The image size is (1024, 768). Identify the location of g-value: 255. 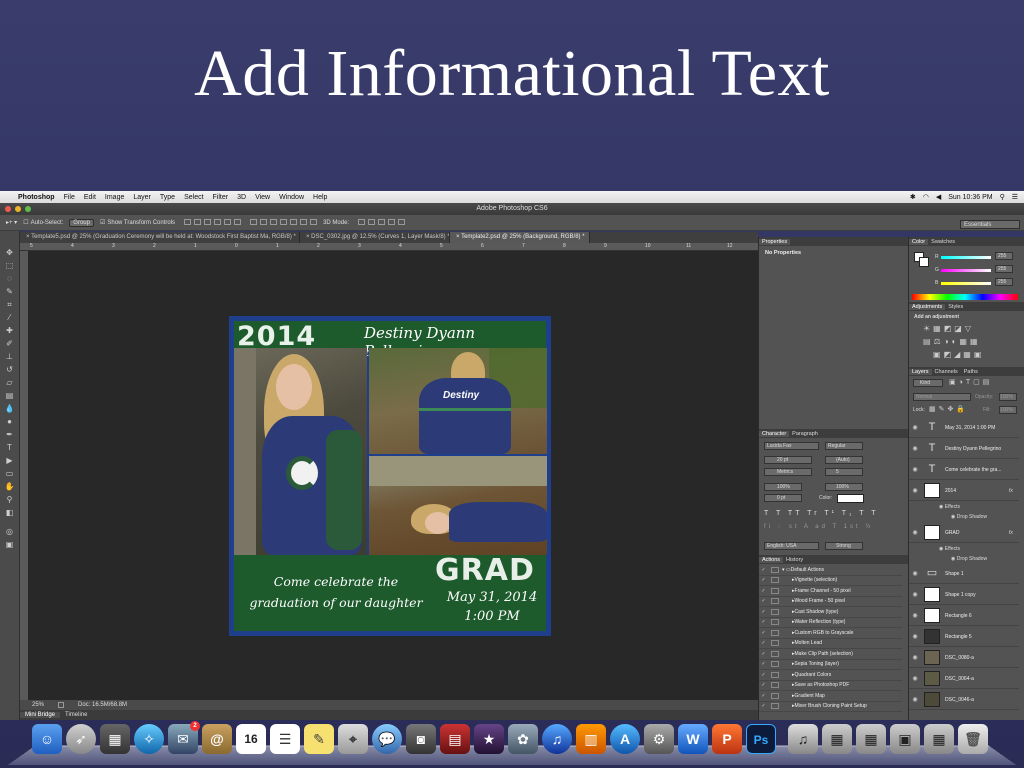
(1004, 269).